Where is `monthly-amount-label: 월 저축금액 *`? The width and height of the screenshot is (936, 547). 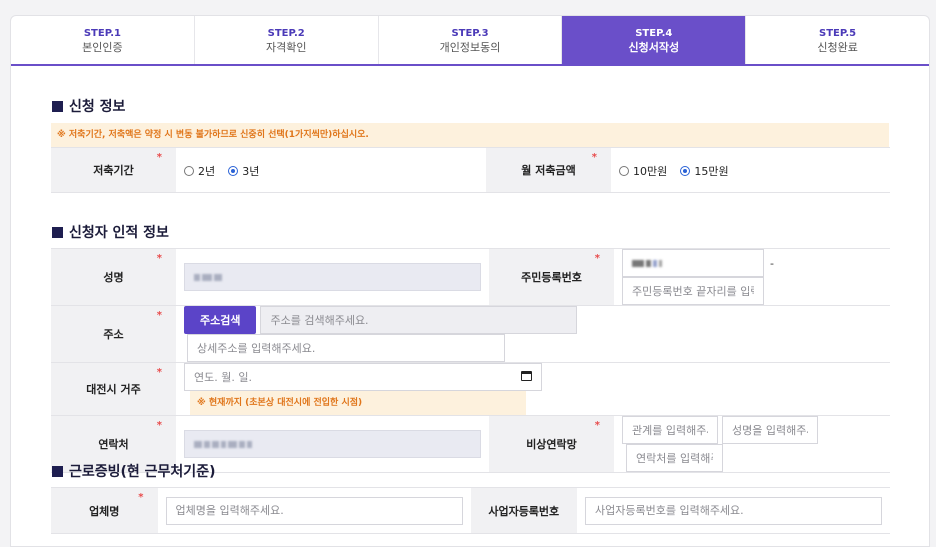
monthly-amount-label: 월 저축금액 * is located at coordinates (548, 170).